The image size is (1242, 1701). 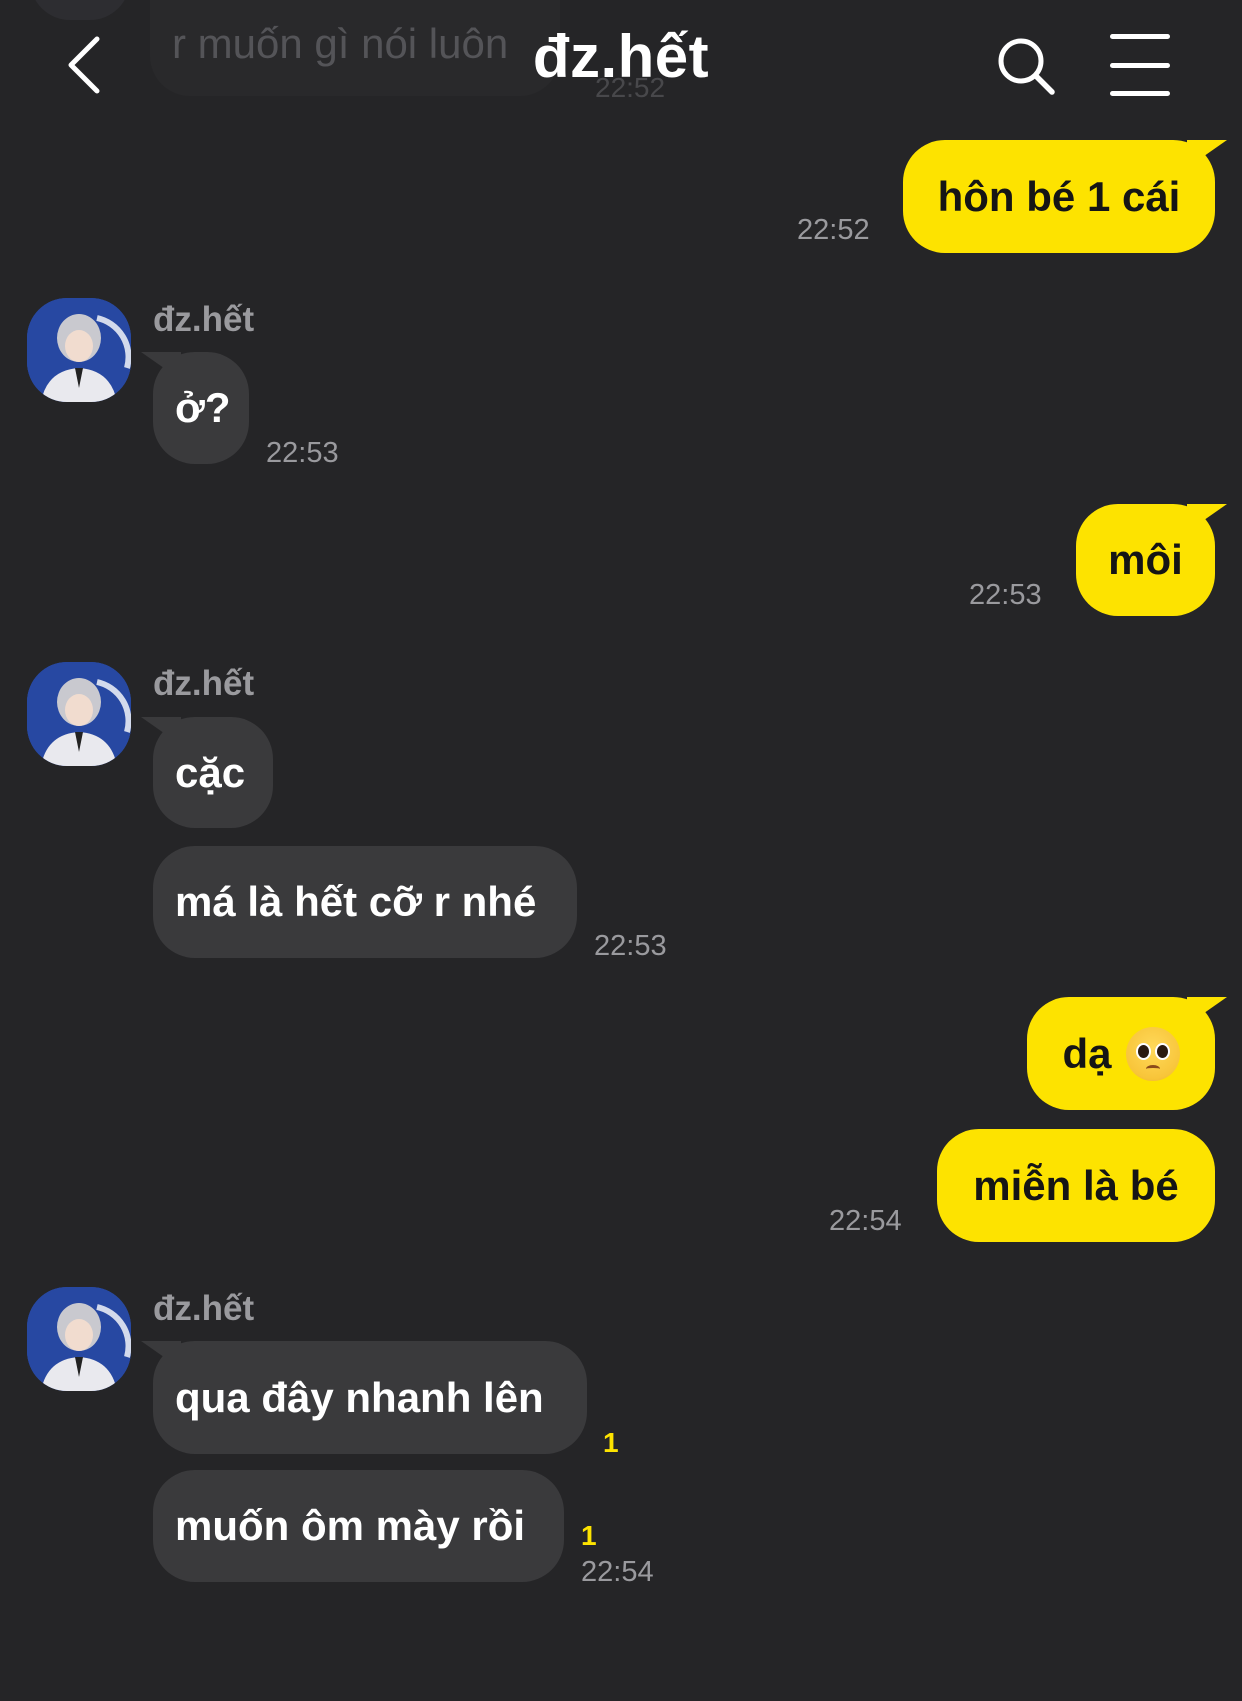 I want to click on pleading-face-emoji-icon, so click(x=1152, y=1053).